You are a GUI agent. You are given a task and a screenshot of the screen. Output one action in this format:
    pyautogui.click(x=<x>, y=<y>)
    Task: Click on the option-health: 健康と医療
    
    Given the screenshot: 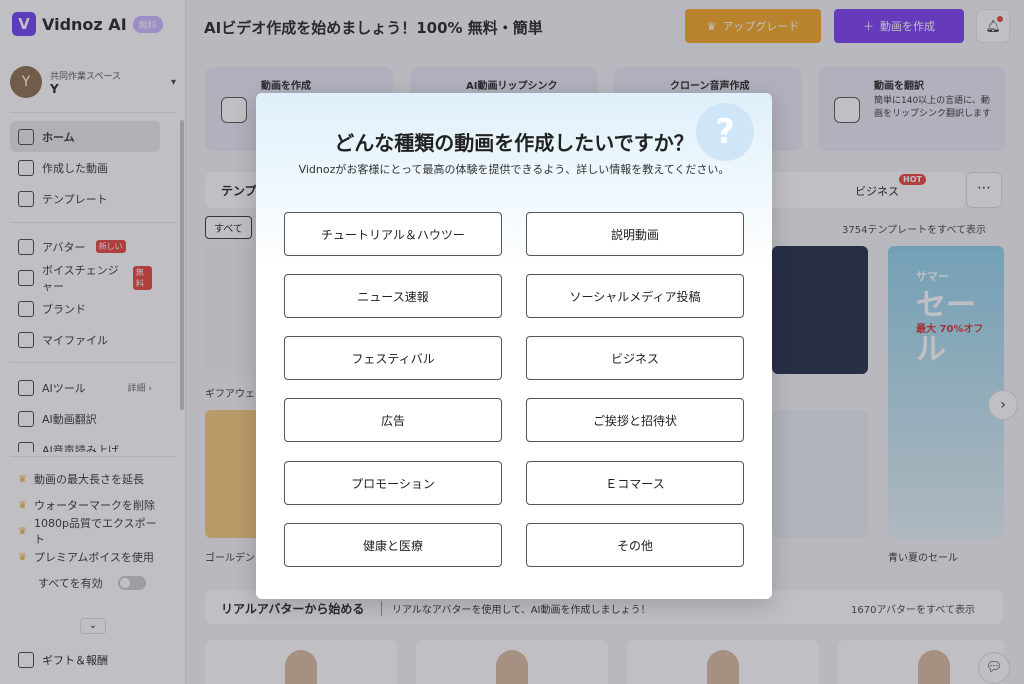 What is the action you would take?
    pyautogui.click(x=393, y=545)
    